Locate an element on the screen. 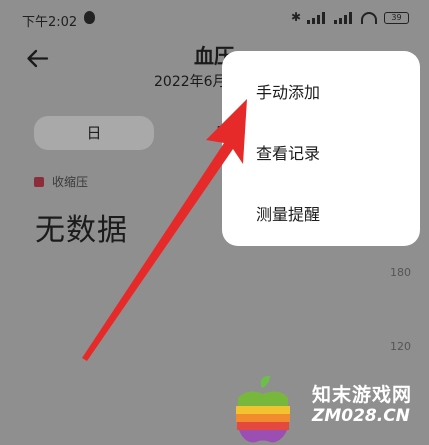 The width and height of the screenshot is (429, 445). qq-icon is located at coordinates (89, 17).